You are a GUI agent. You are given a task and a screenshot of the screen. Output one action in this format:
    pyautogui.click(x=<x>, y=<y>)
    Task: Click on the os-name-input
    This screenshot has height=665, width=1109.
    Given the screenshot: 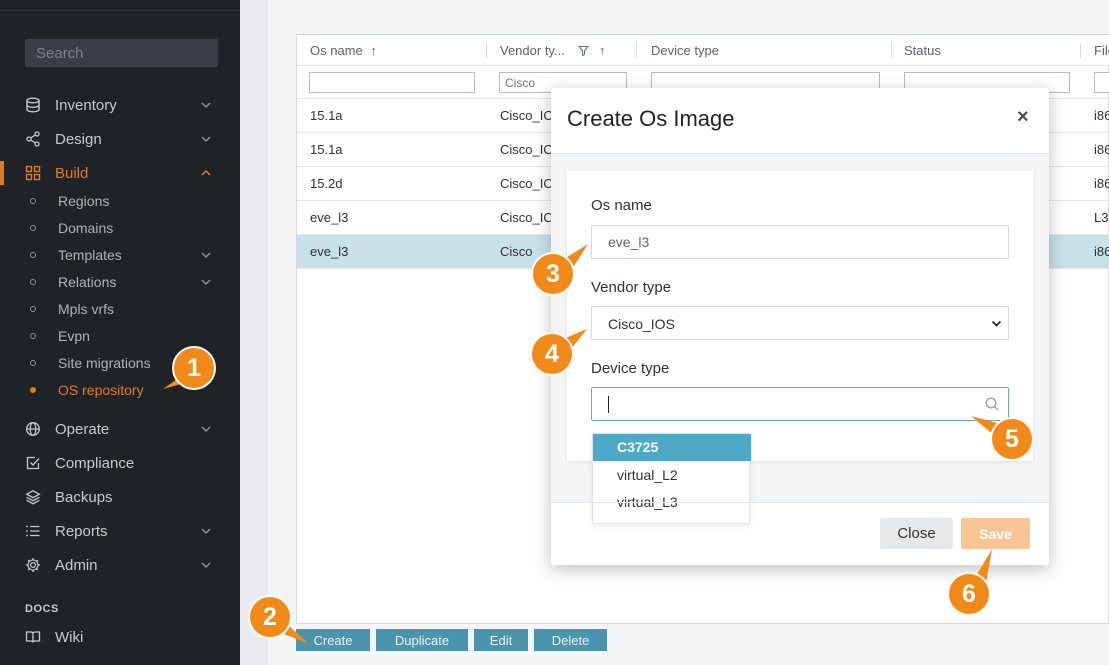 What is the action you would take?
    pyautogui.click(x=800, y=242)
    